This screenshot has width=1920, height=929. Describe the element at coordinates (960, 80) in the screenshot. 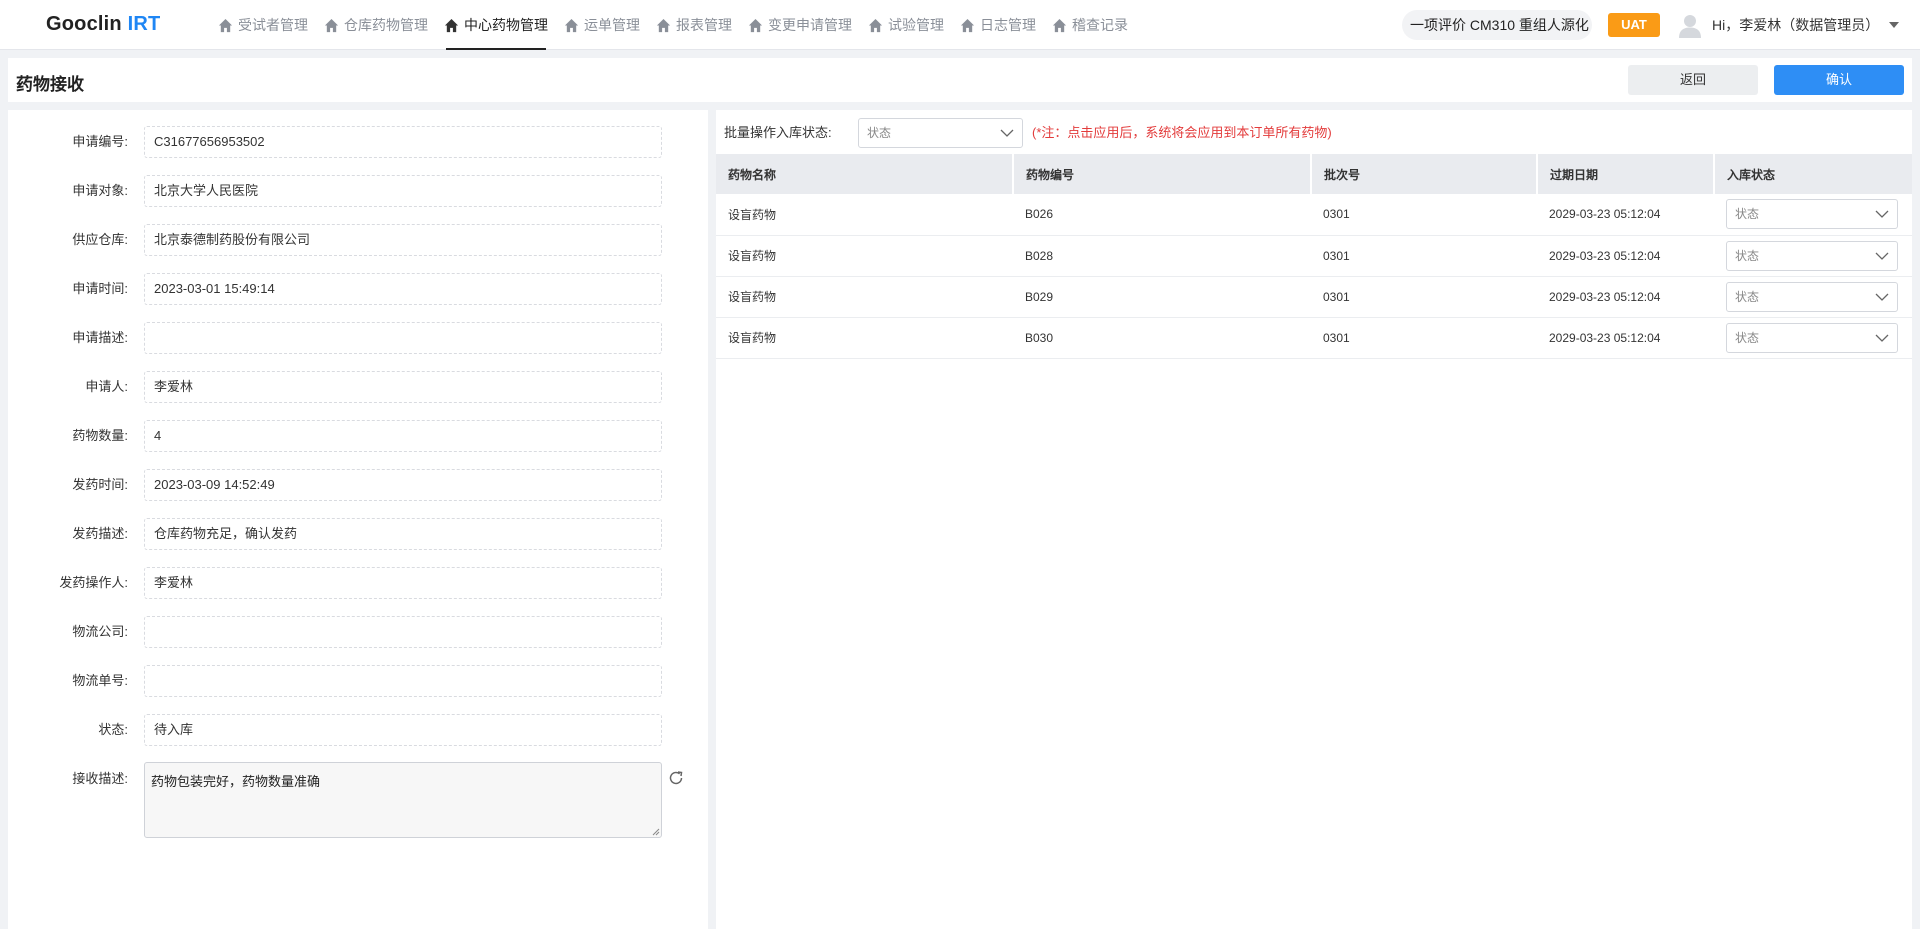

I see `page-header: 药物接收 返回 确认` at that location.